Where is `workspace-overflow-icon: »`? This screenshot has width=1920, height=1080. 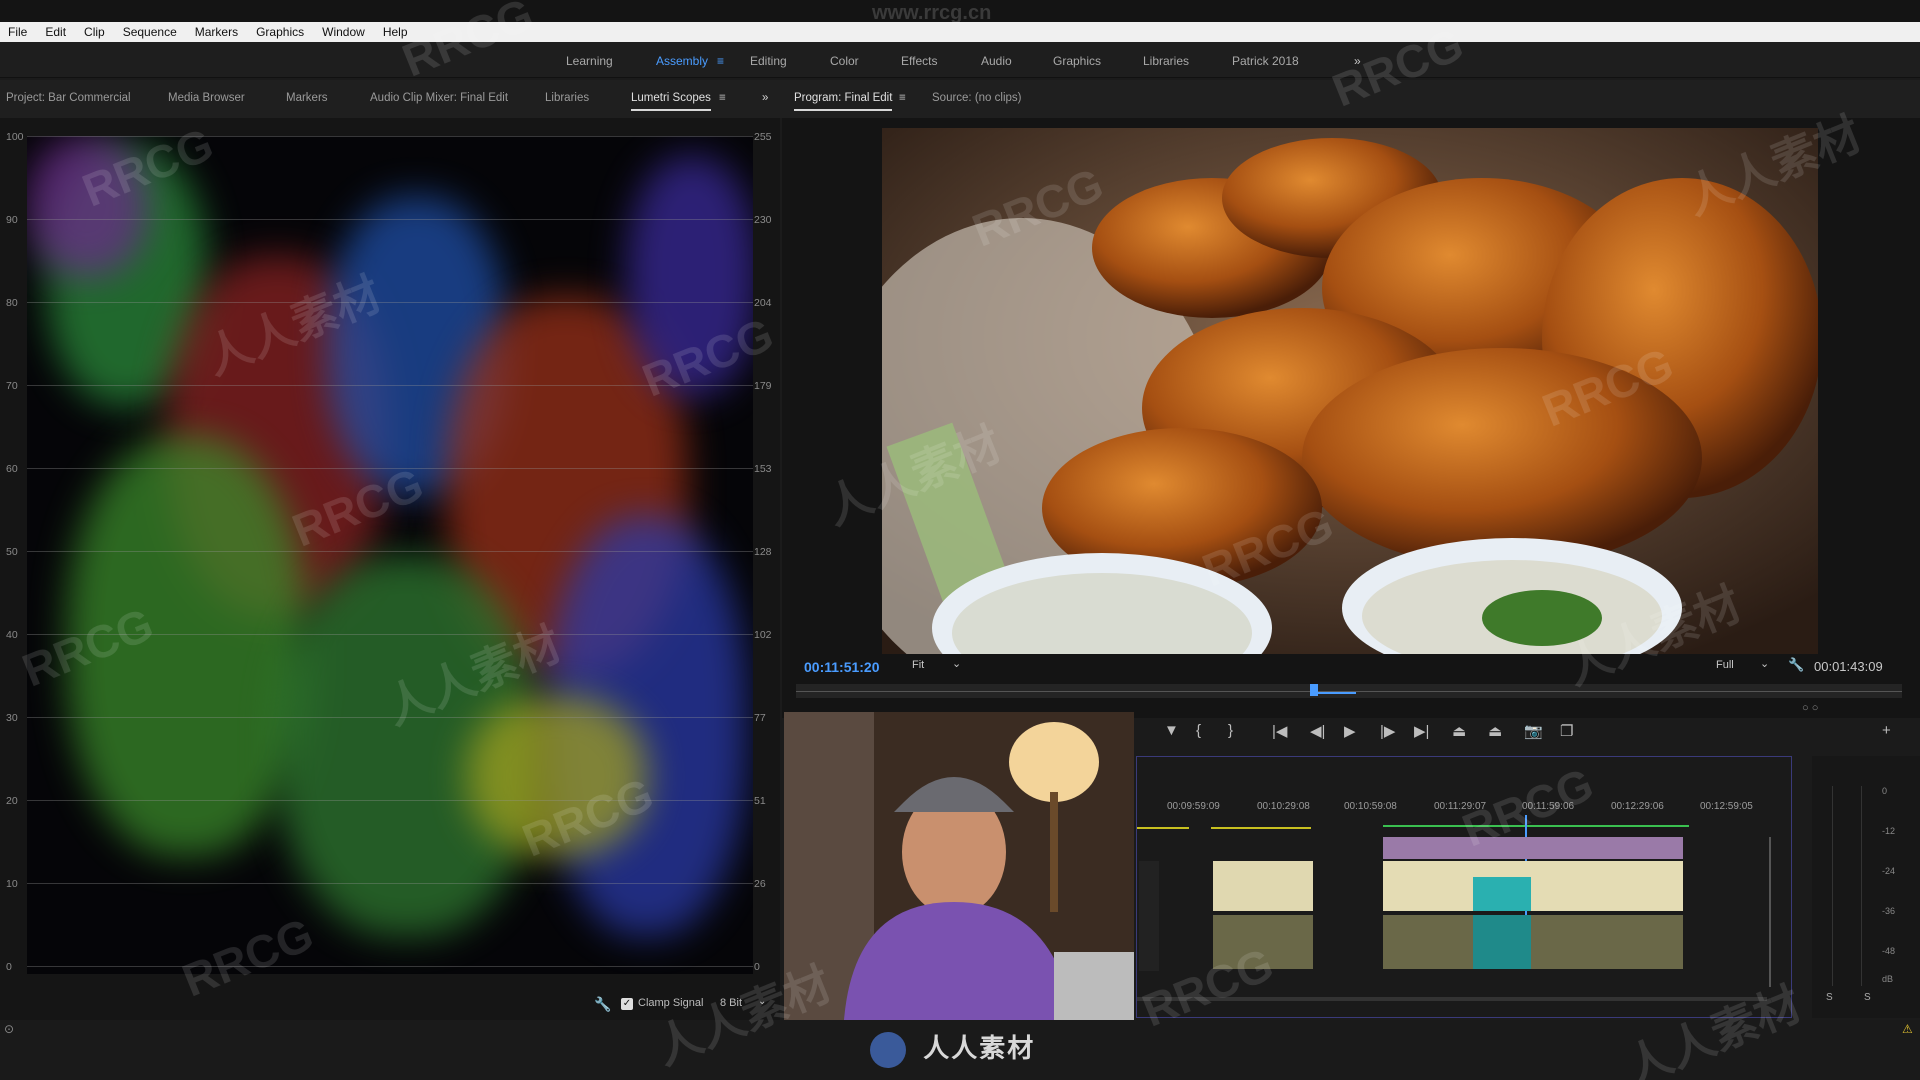 workspace-overflow-icon: » is located at coordinates (1357, 61).